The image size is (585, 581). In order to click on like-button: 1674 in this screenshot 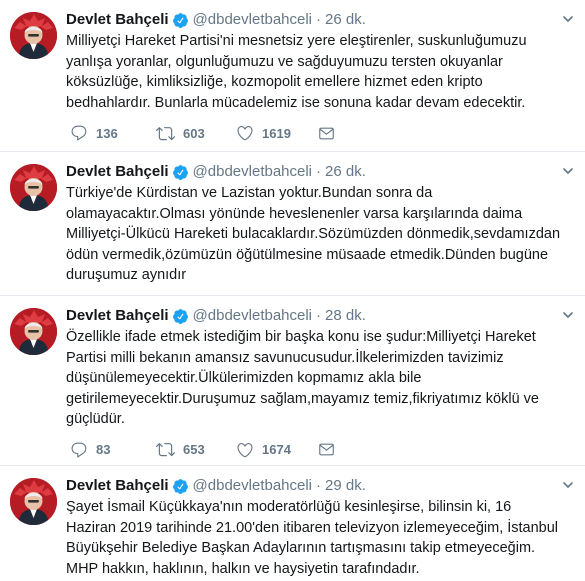, I will do `click(277, 450)`.